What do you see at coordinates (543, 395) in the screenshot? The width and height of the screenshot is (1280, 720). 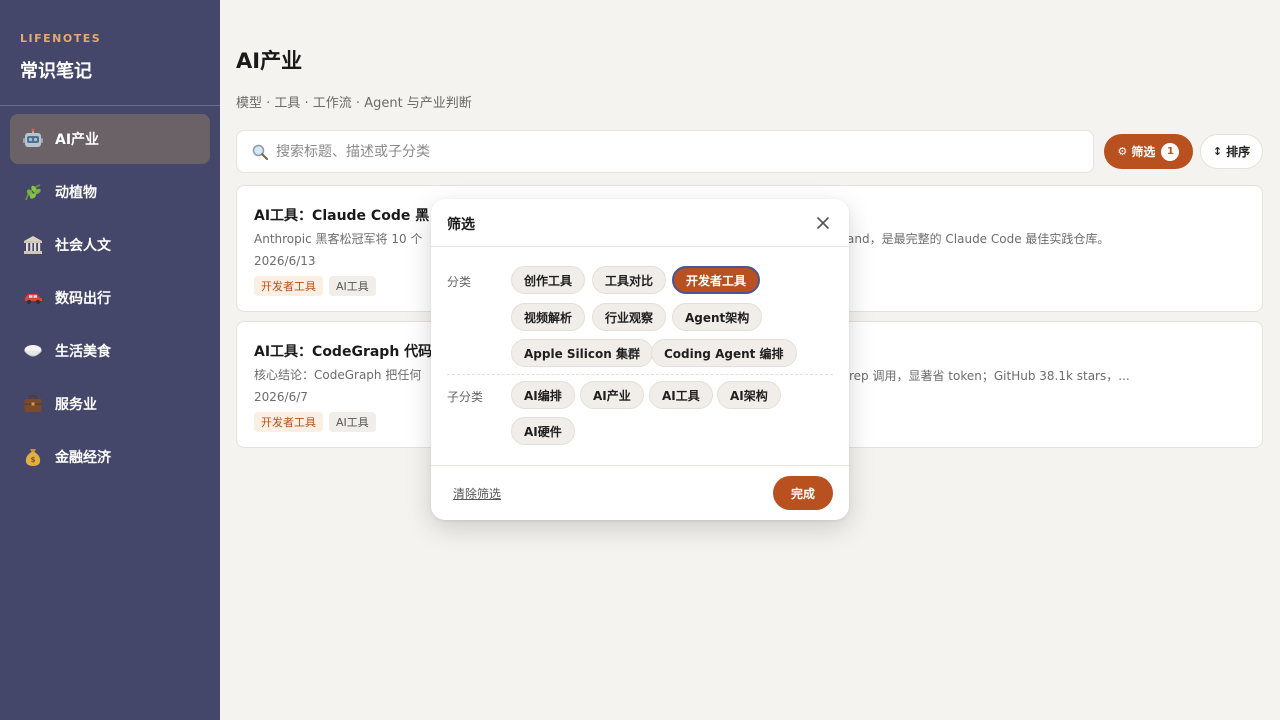 I see `subcategory-chip: AI编排` at bounding box center [543, 395].